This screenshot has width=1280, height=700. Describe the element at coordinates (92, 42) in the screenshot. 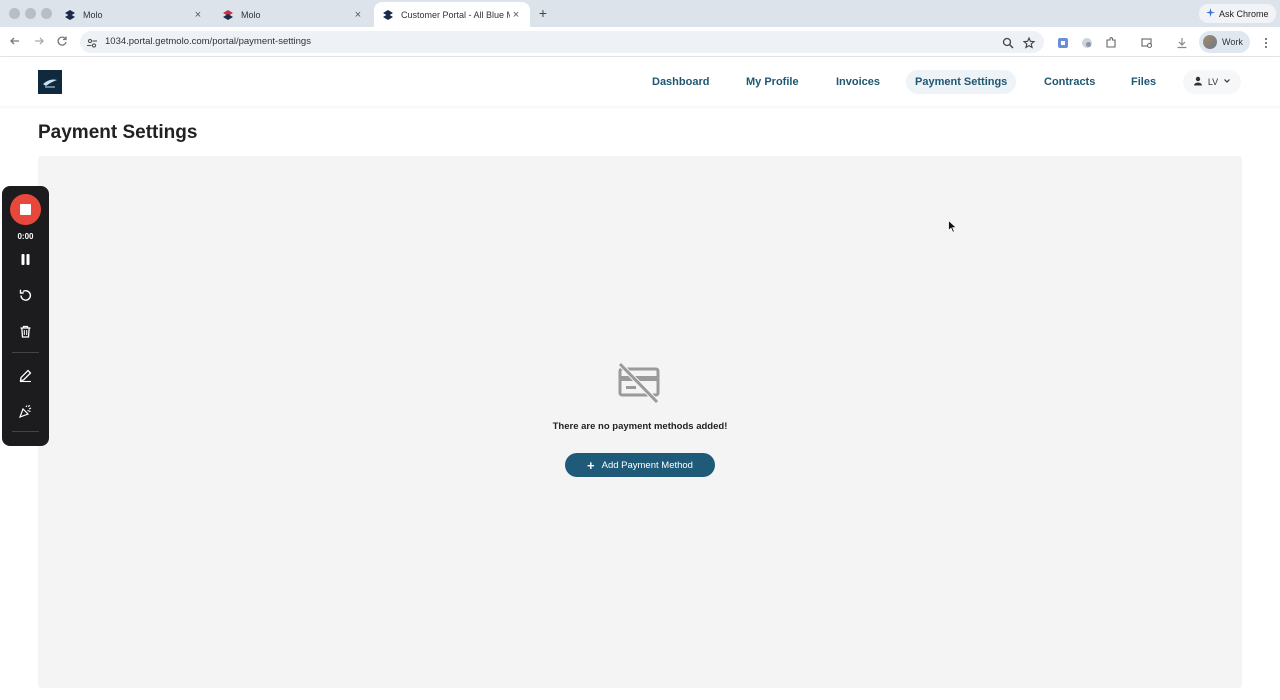

I see `site-settings-icon` at that location.